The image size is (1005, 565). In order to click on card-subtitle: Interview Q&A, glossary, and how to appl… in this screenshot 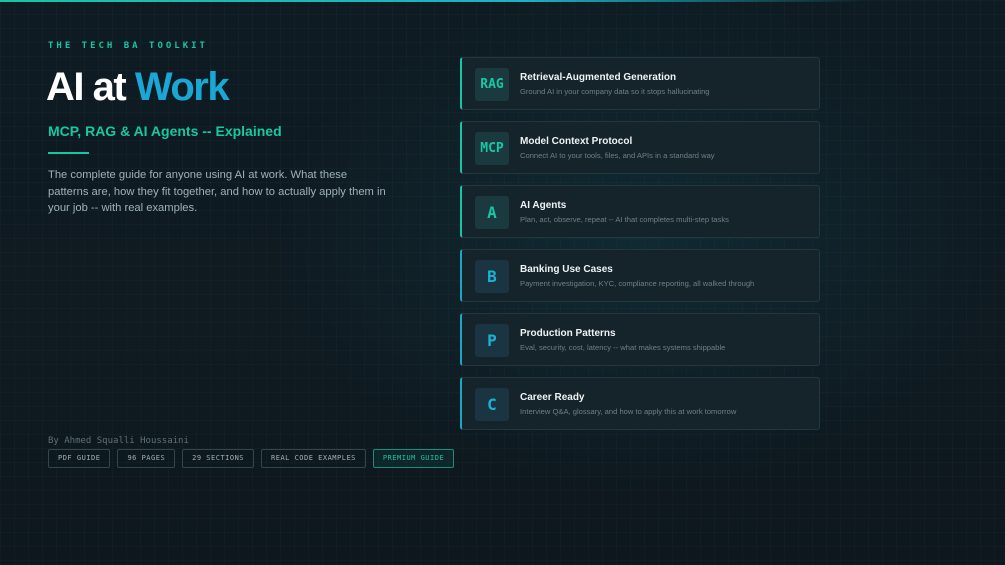, I will do `click(628, 411)`.